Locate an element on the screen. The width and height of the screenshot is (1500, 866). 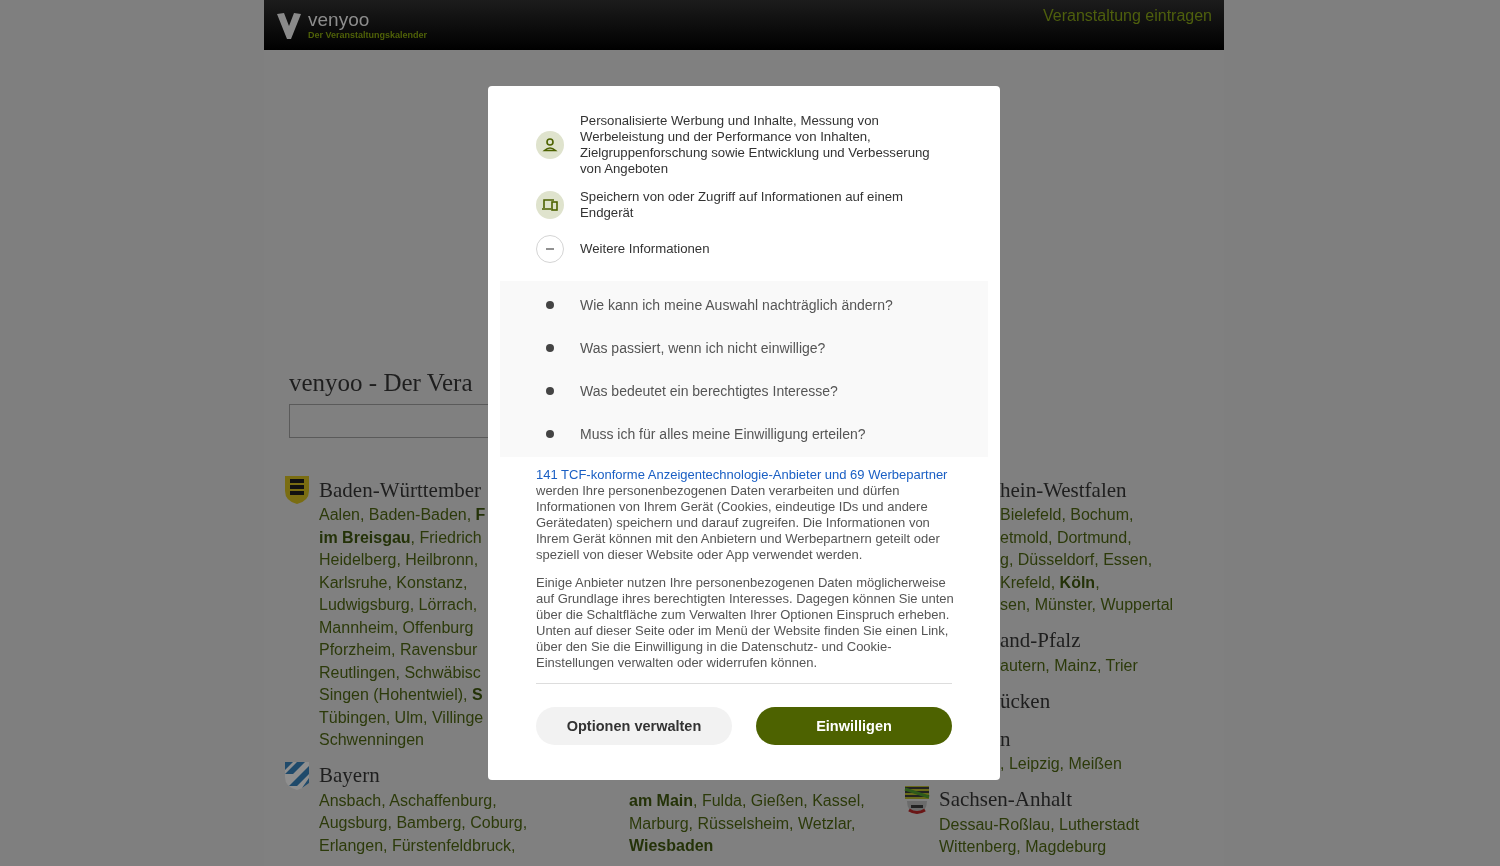
state-name: Sachsen-Anhalt is located at coordinates (1005, 799).